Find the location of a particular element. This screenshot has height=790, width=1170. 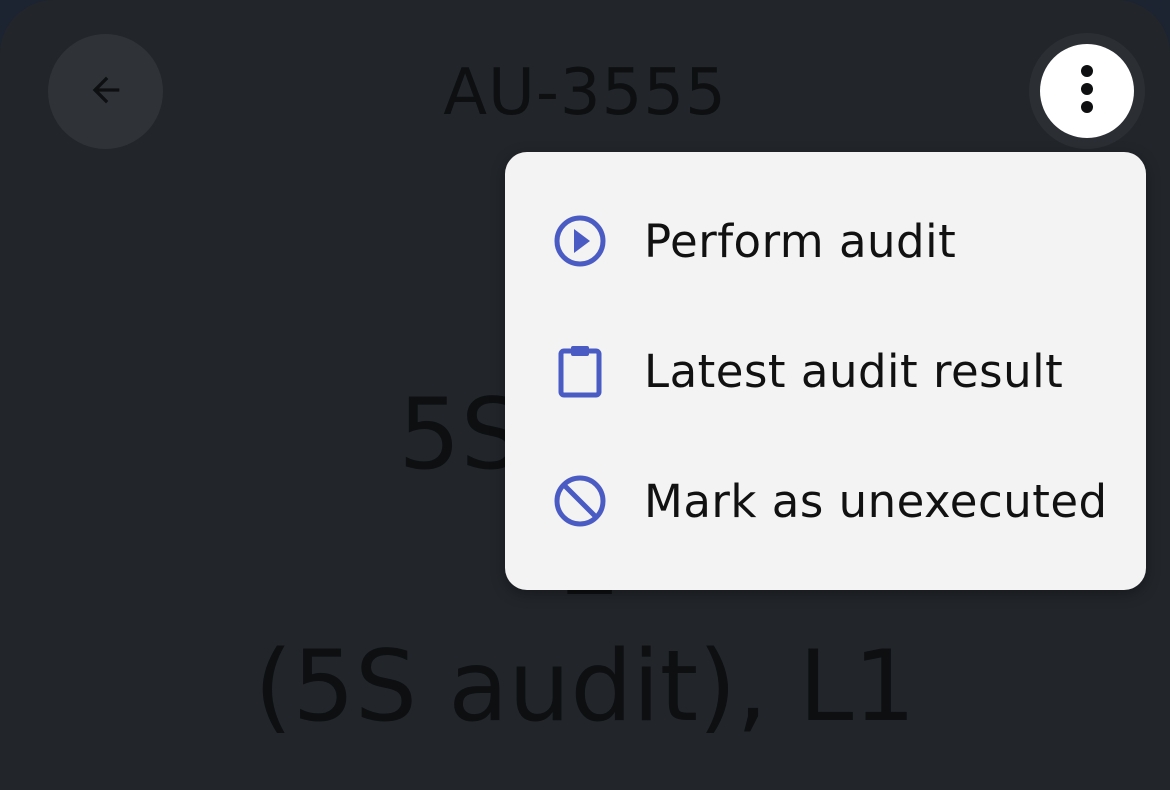

audit-title-line-3: (5S audit), L1 is located at coordinates (585, 687).